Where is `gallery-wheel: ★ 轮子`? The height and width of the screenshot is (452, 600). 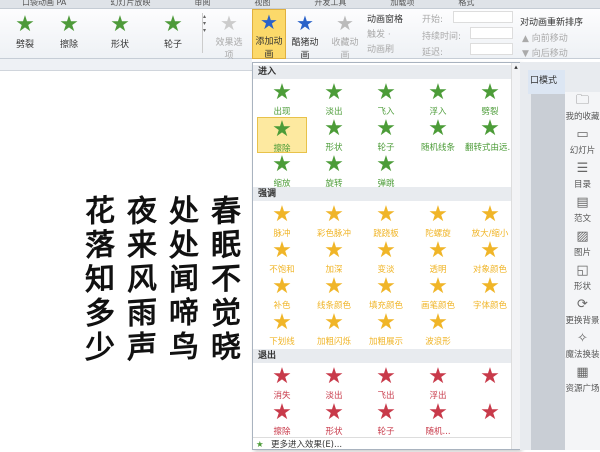 gallery-wheel: ★ 轮子 is located at coordinates (173, 32).